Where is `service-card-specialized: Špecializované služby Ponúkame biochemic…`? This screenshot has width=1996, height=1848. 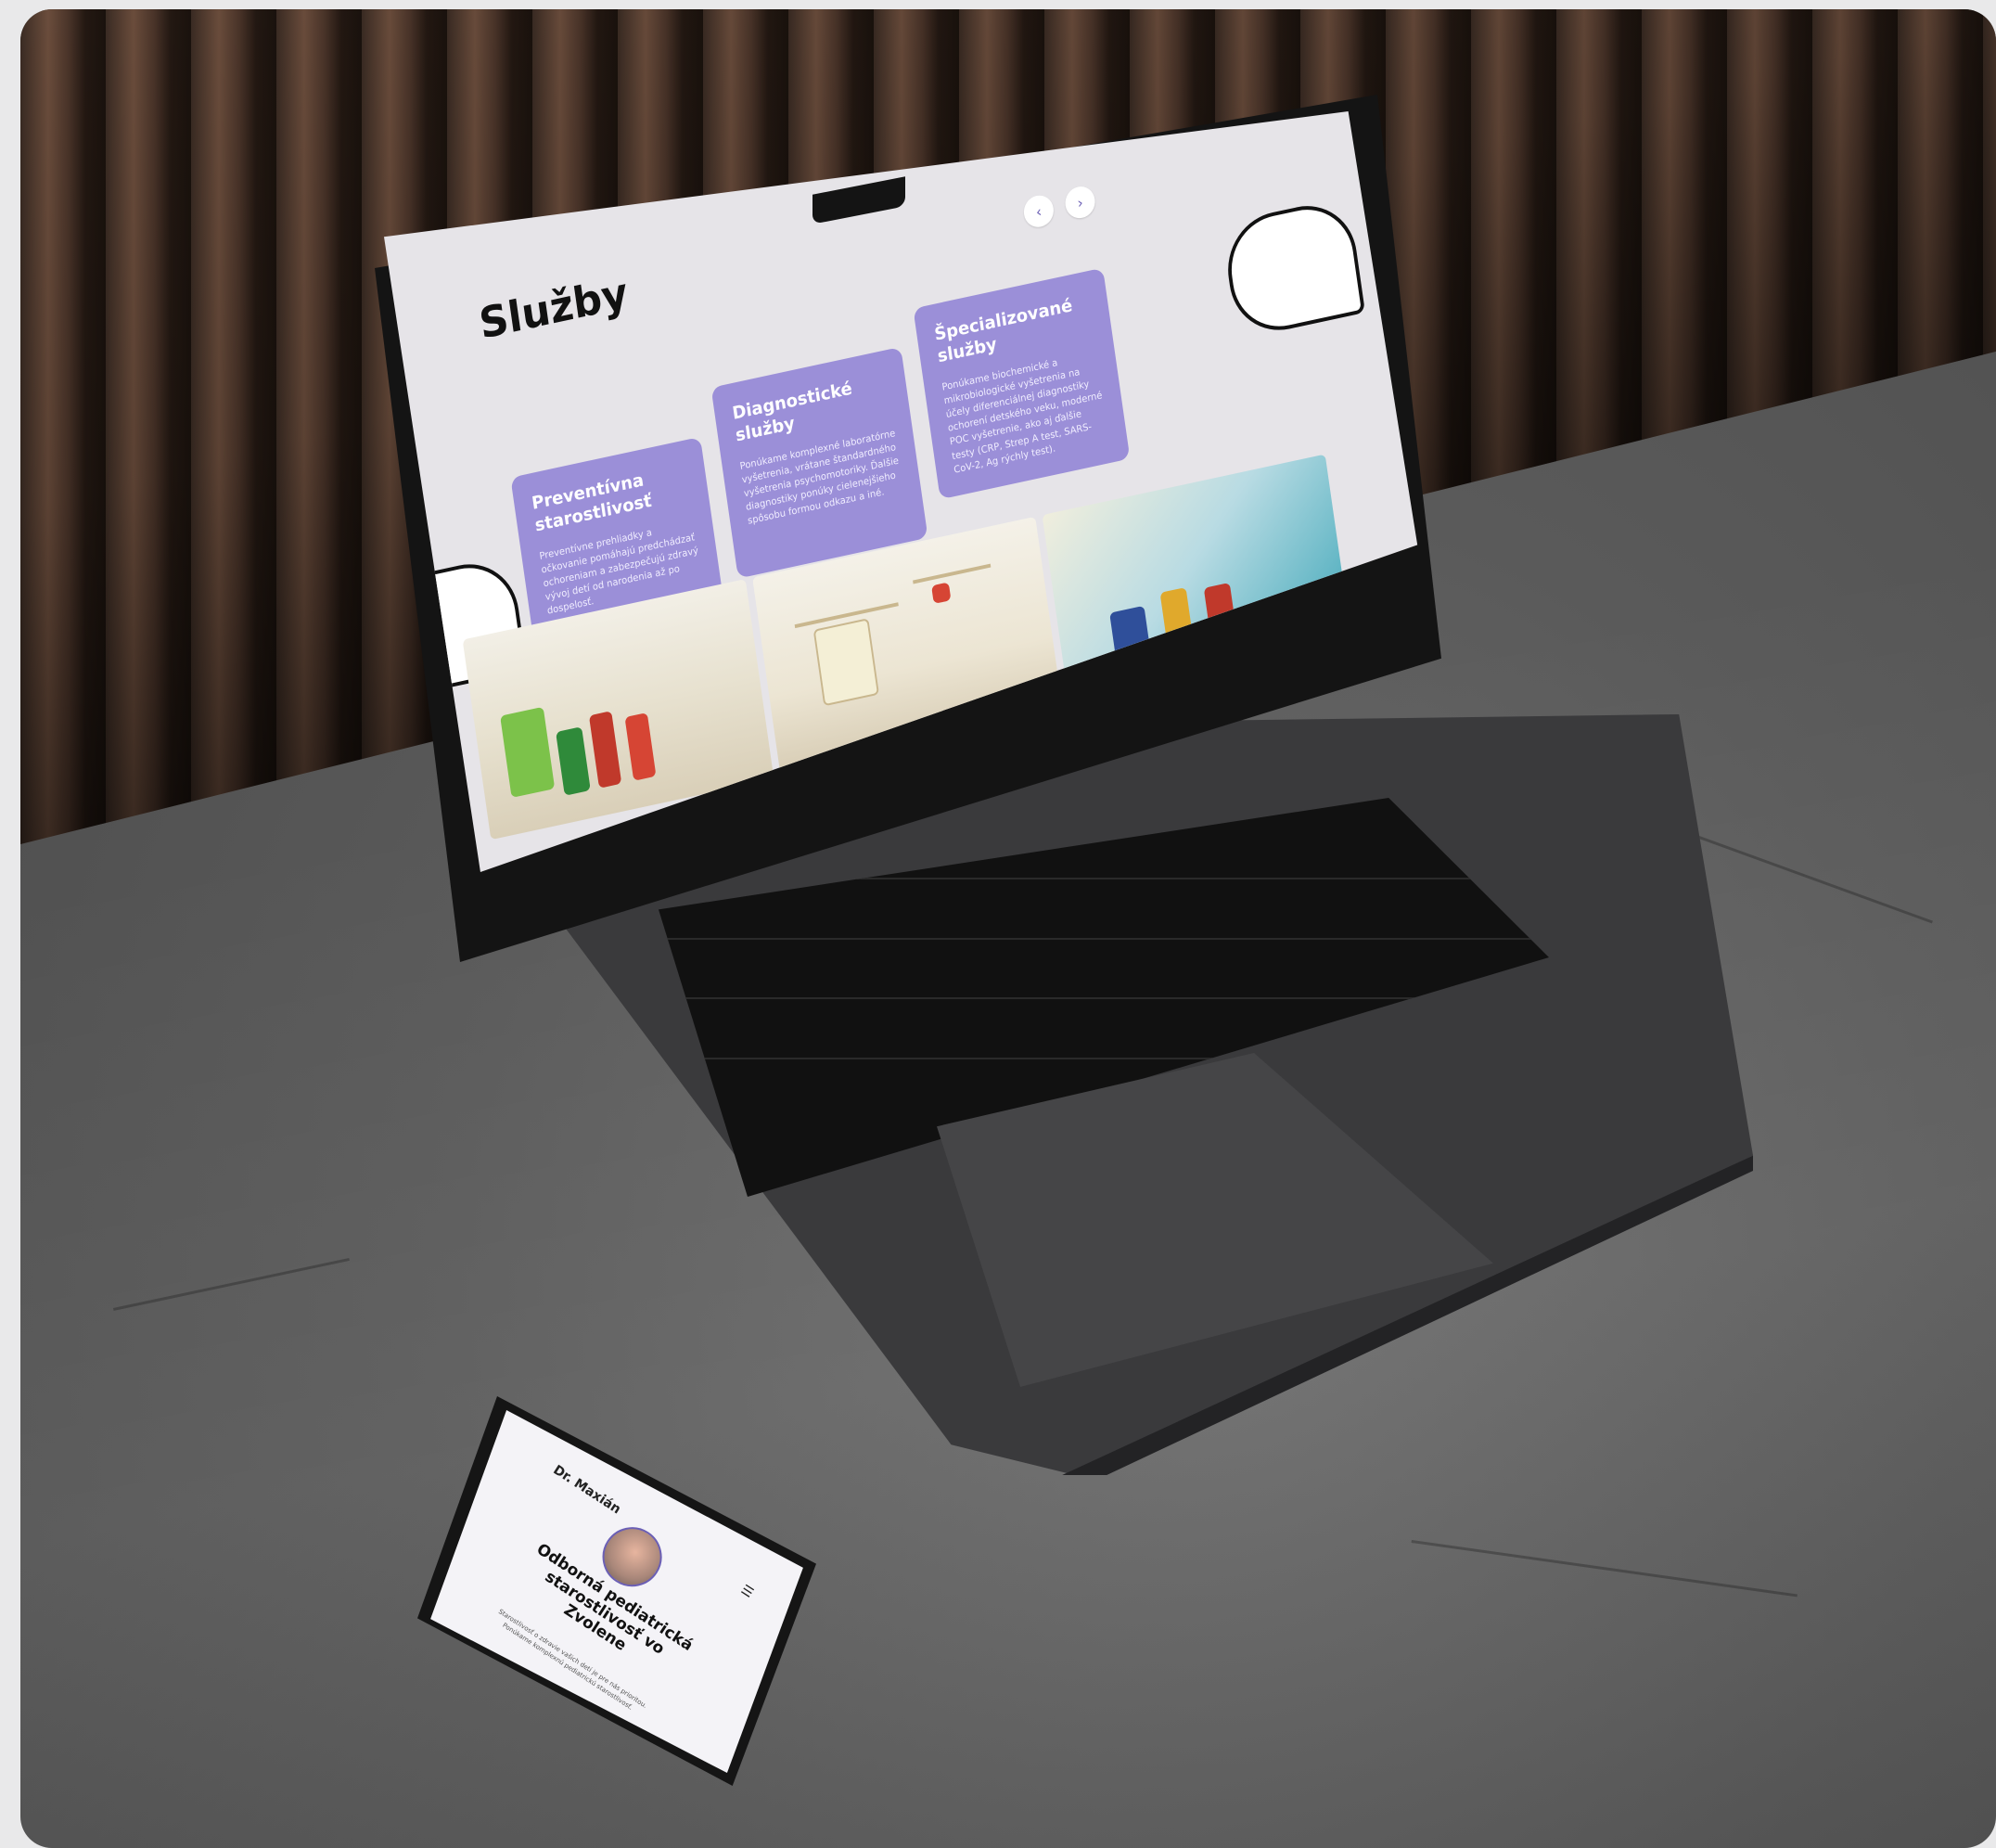
service-card-specialized: Špecializované služby Ponúkame biochemic… is located at coordinates (1022, 383).